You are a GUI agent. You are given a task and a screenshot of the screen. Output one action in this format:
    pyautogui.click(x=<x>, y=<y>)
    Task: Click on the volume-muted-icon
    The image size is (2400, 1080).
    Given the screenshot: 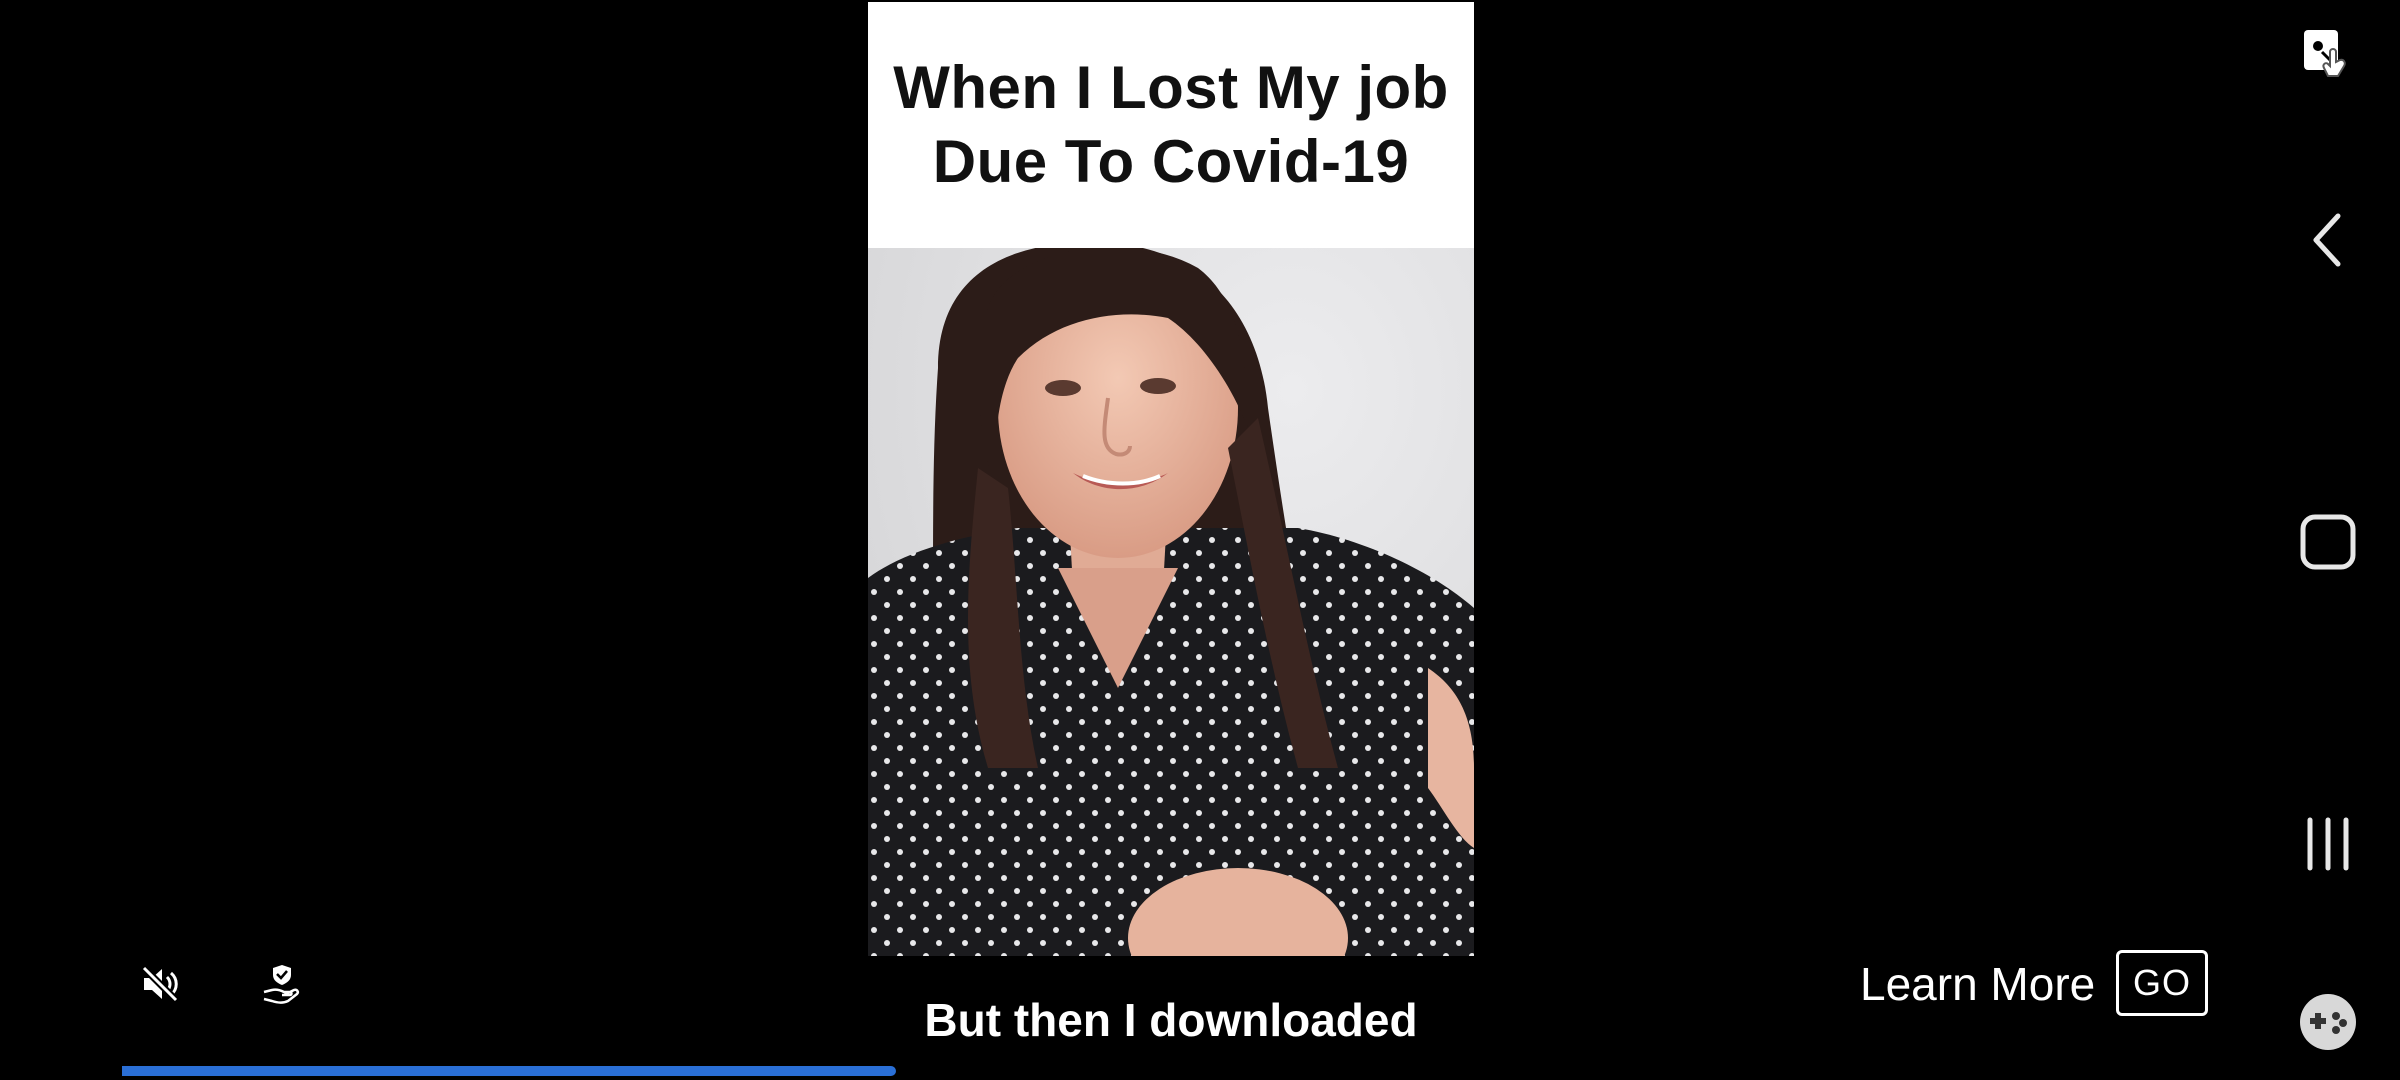 What is the action you would take?
    pyautogui.click(x=160, y=984)
    